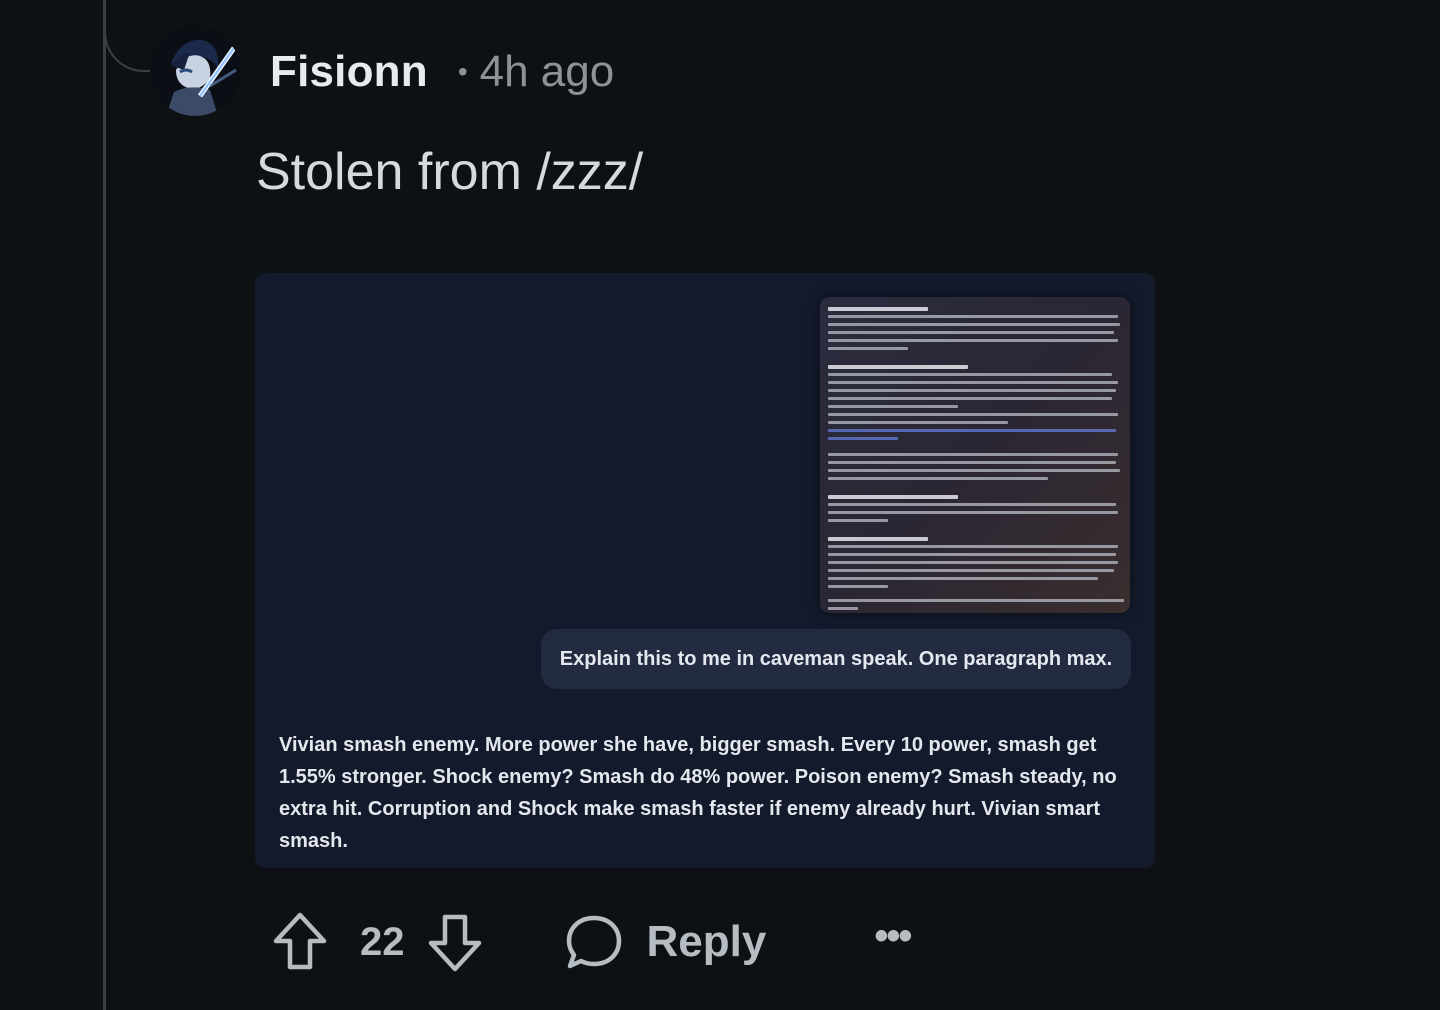  Describe the element at coordinates (547, 71) in the screenshot. I see `timestamp: 4h ago` at that location.